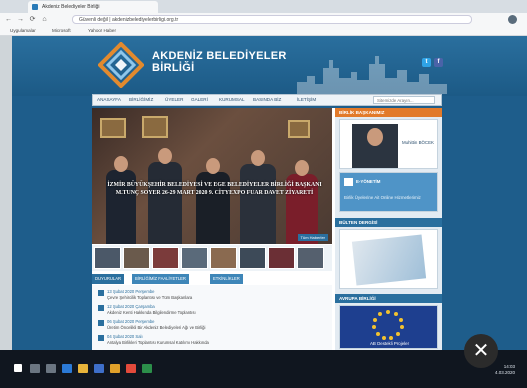 The height and width of the screenshot is (388, 527). I want to click on menu-item-home: ANASAYFA, so click(109, 100).